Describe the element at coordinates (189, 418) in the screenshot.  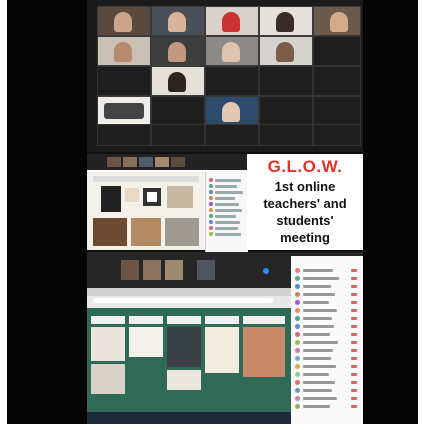
I see `windows-taskbar` at that location.